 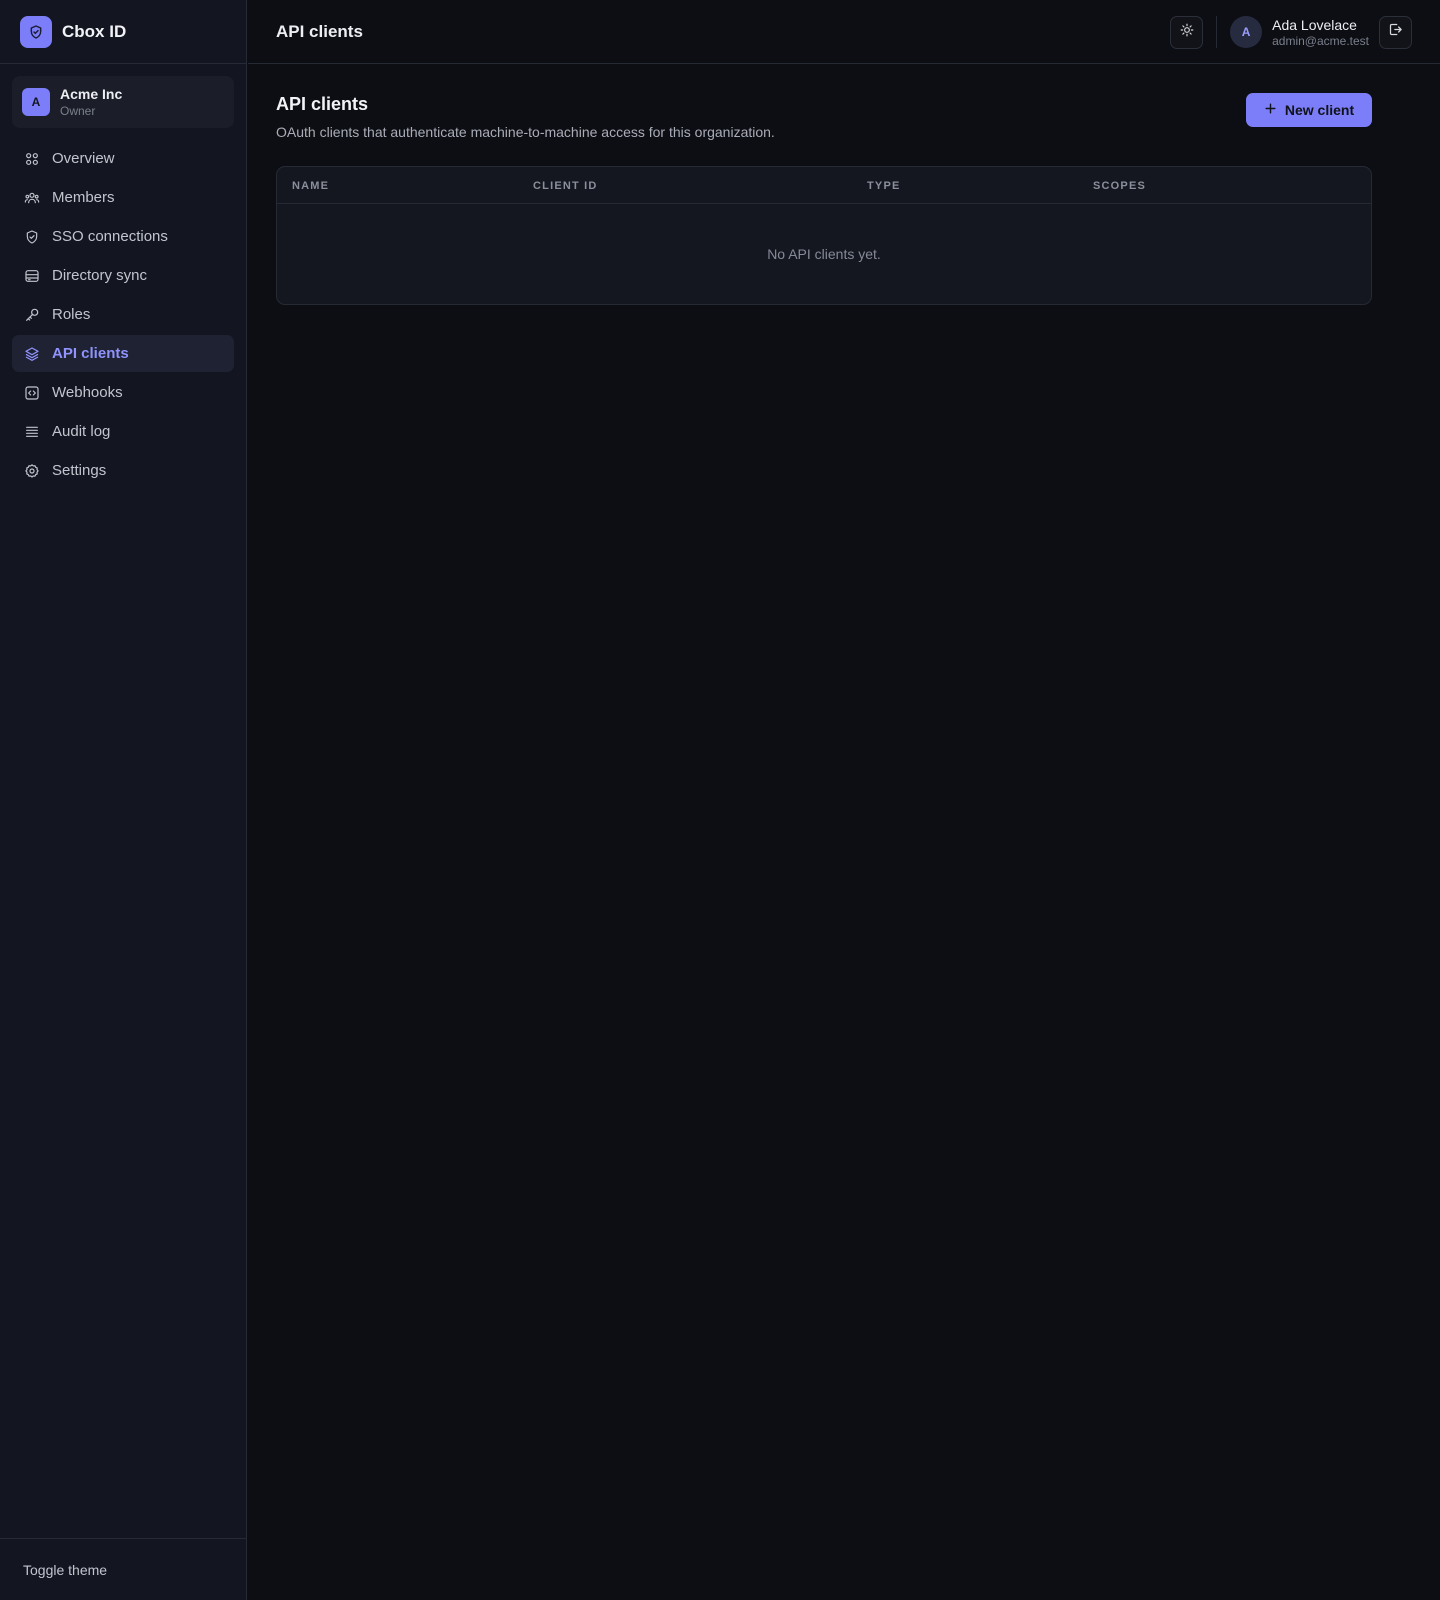 What do you see at coordinates (83, 158) in the screenshot?
I see `sidebar-item-label: Overview` at bounding box center [83, 158].